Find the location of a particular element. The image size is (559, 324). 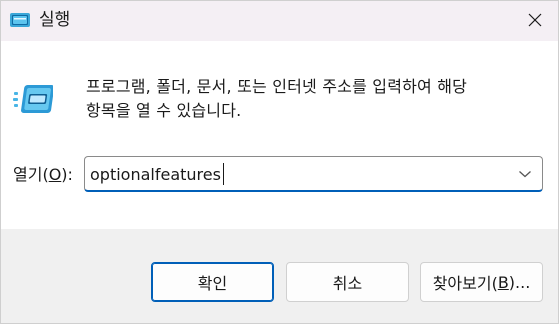

ok-button-label: 확인 is located at coordinates (212, 283).